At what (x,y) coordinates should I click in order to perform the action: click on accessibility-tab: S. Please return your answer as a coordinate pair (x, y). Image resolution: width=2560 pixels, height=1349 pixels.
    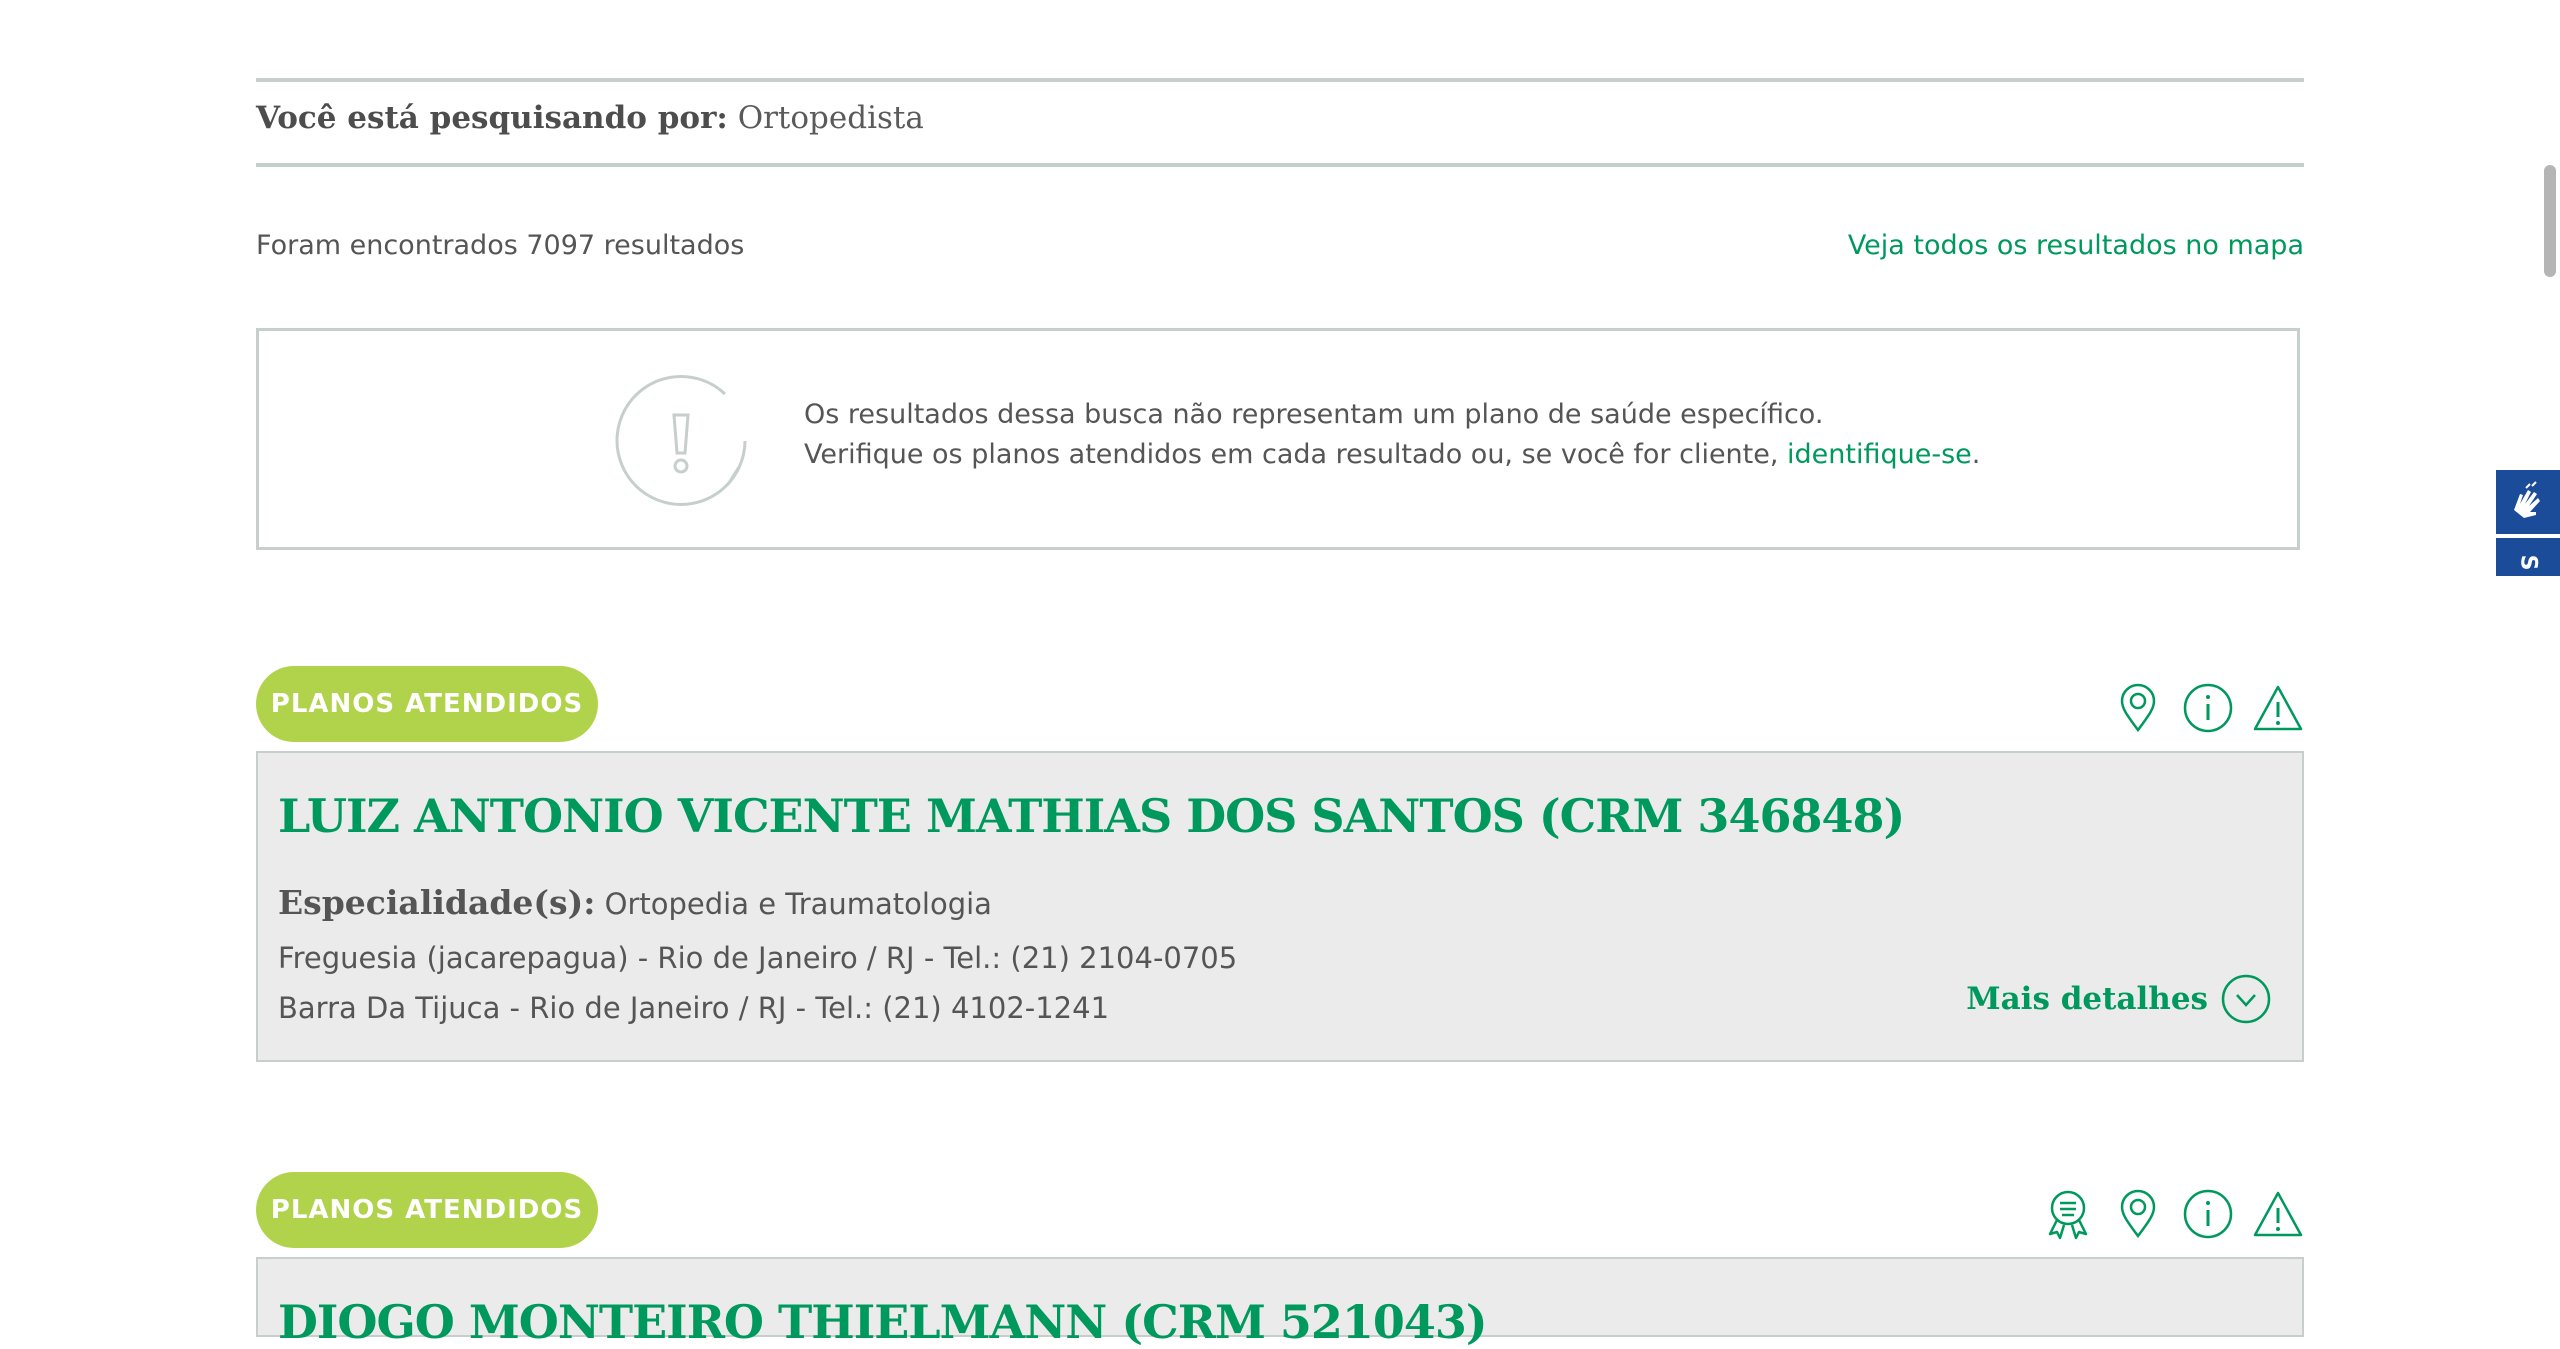
    Looking at the image, I should click on (2528, 557).